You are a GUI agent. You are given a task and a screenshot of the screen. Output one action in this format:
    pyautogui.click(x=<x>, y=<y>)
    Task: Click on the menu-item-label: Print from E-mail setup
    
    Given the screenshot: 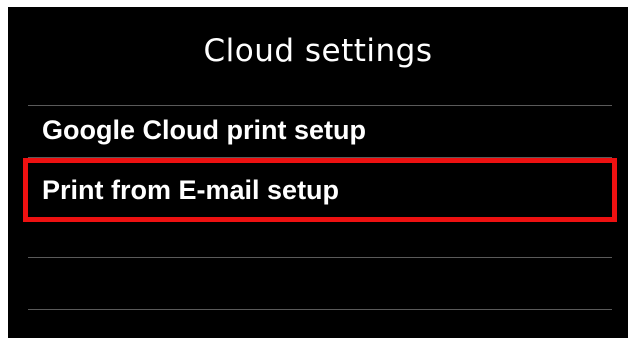 What is the action you would take?
    pyautogui.click(x=191, y=189)
    